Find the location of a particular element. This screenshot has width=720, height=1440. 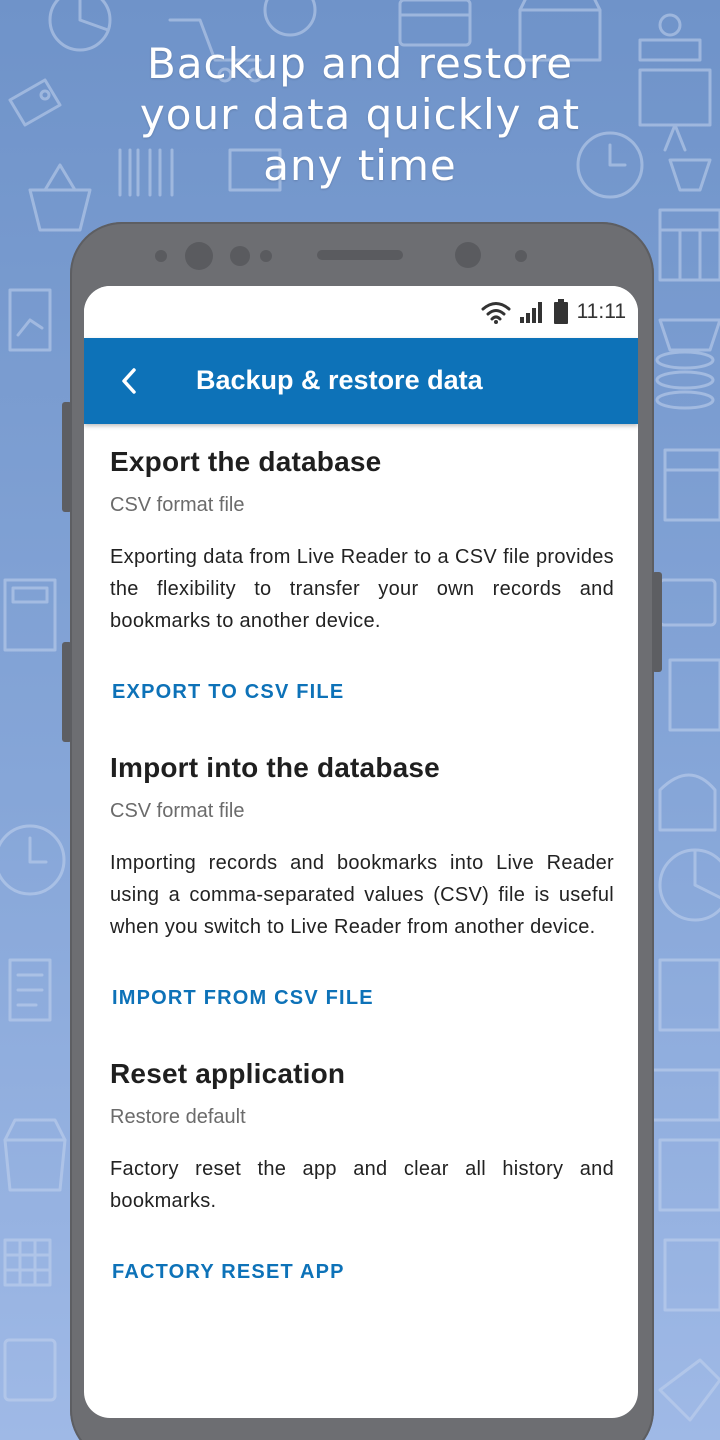

power-button-left is located at coordinates (67, 692).